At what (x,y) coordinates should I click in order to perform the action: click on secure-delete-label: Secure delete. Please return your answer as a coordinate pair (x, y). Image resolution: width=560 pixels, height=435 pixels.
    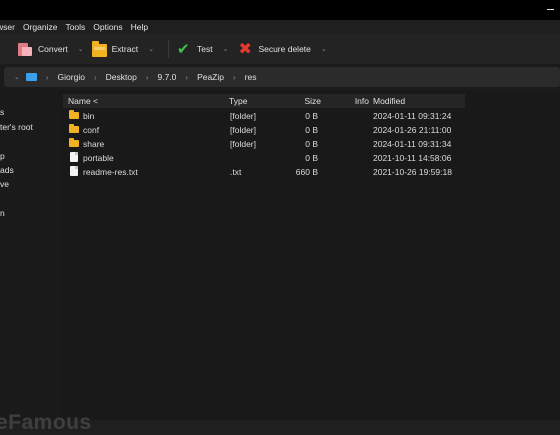
    Looking at the image, I should click on (284, 49).